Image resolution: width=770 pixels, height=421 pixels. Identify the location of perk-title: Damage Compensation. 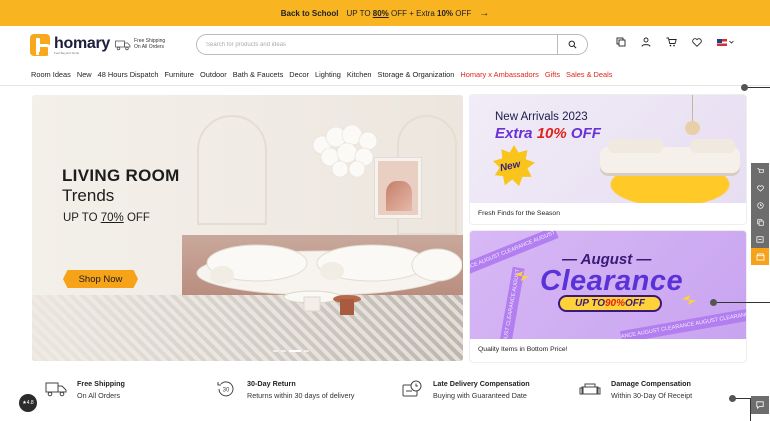
(651, 383).